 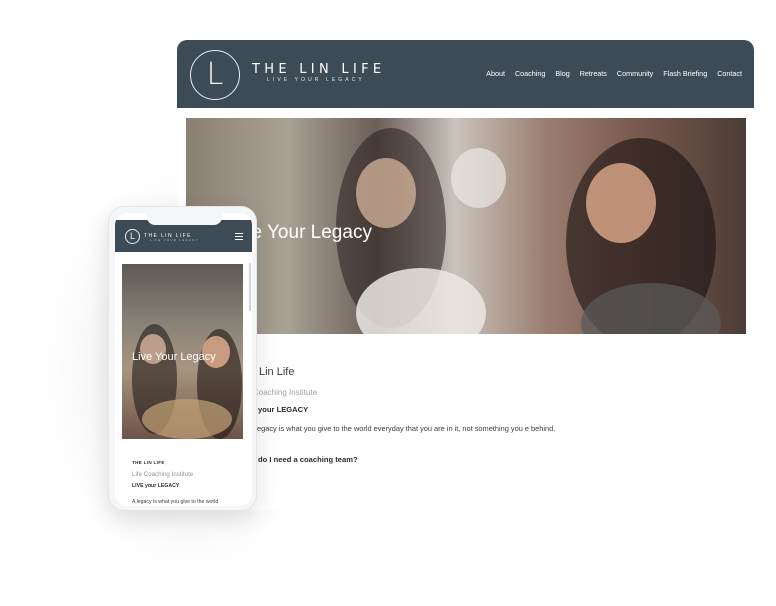 I want to click on mobile-scrollbar, so click(x=250, y=287).